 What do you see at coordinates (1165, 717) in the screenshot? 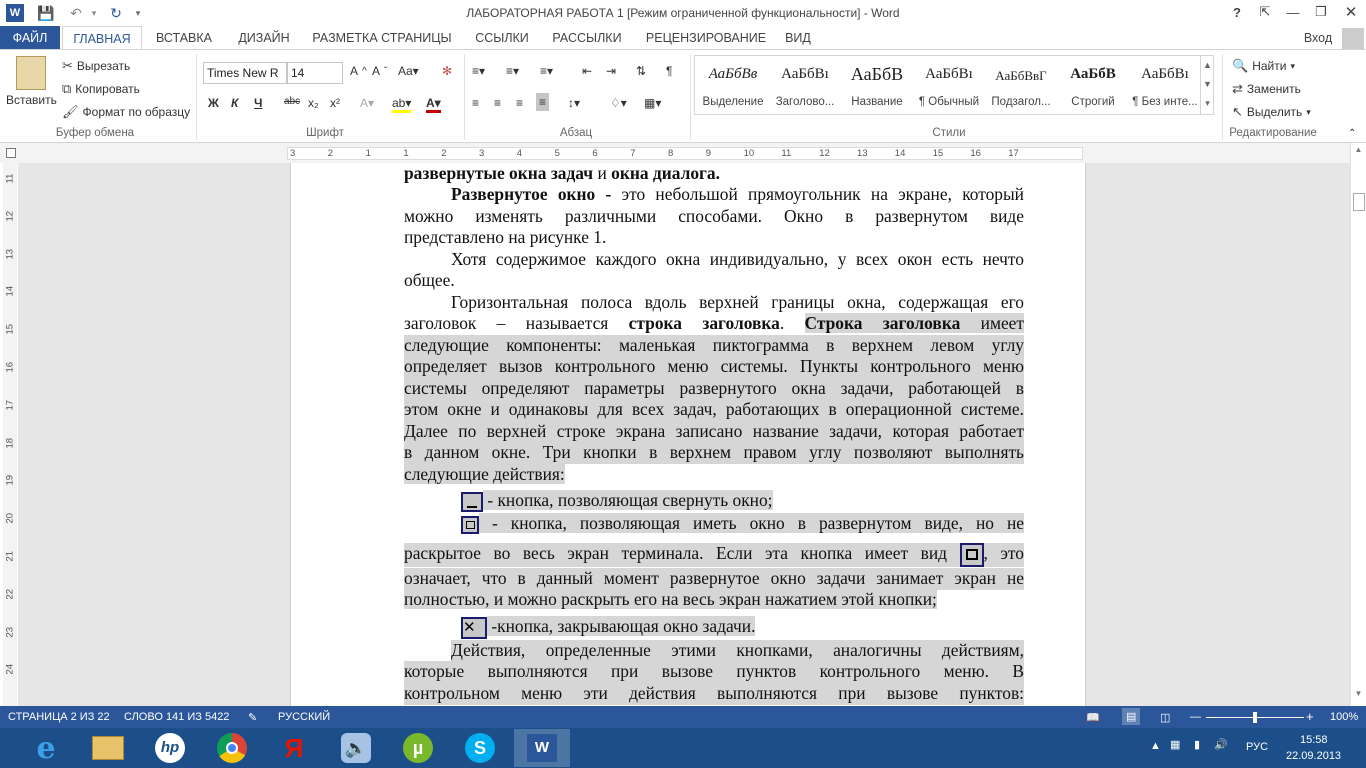
I see `web-layout-icon: ◫` at bounding box center [1165, 717].